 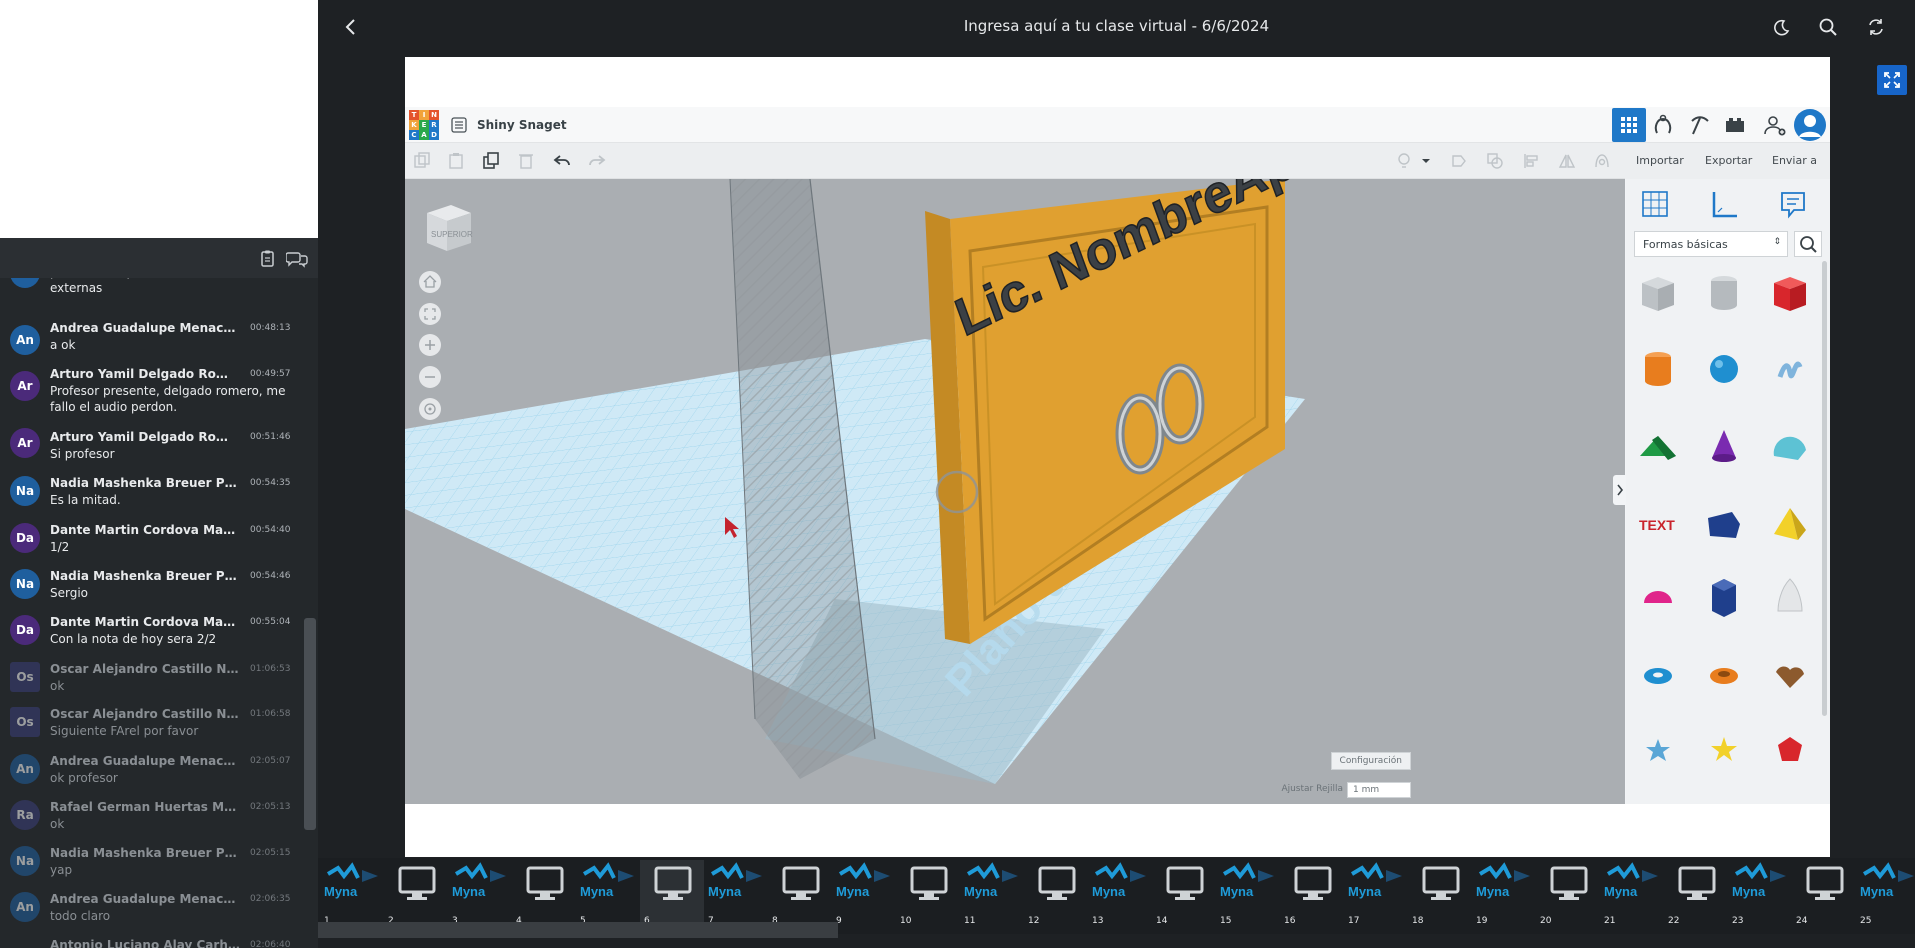 I want to click on import-button: Importar, so click(x=1660, y=160).